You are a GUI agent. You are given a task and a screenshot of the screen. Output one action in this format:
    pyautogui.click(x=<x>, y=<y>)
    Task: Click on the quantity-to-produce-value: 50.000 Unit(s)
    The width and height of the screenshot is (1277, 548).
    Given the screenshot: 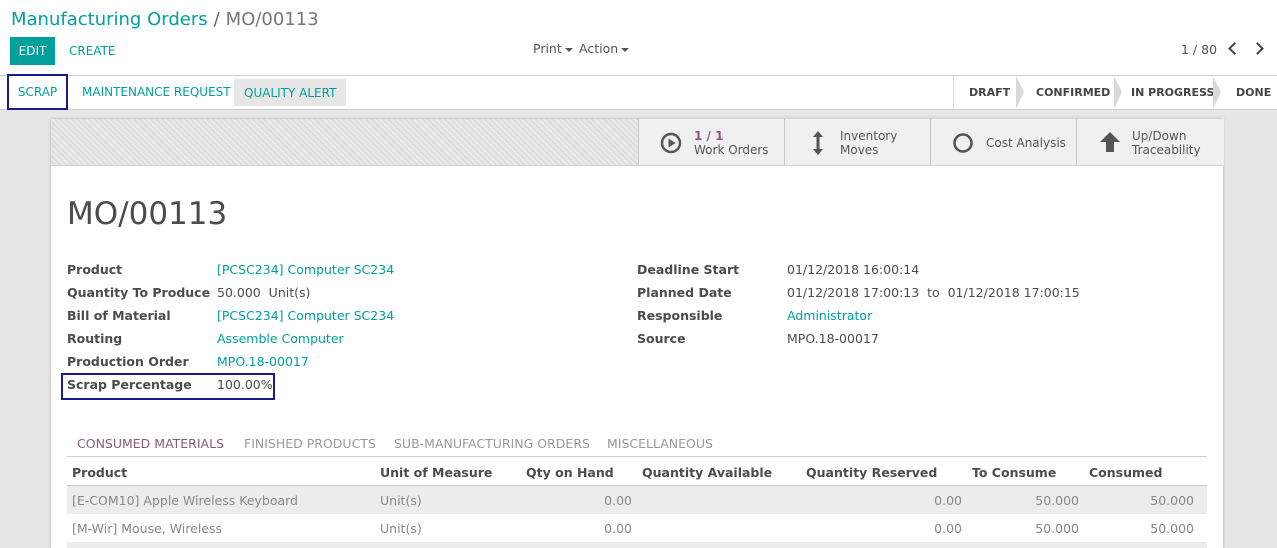 What is the action you would take?
    pyautogui.click(x=264, y=292)
    